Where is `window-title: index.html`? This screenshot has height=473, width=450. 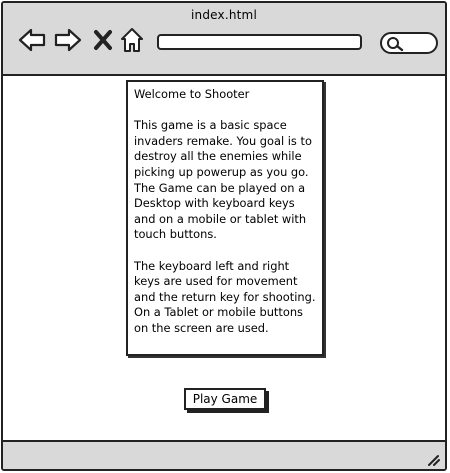
window-title: index.html is located at coordinates (224, 15).